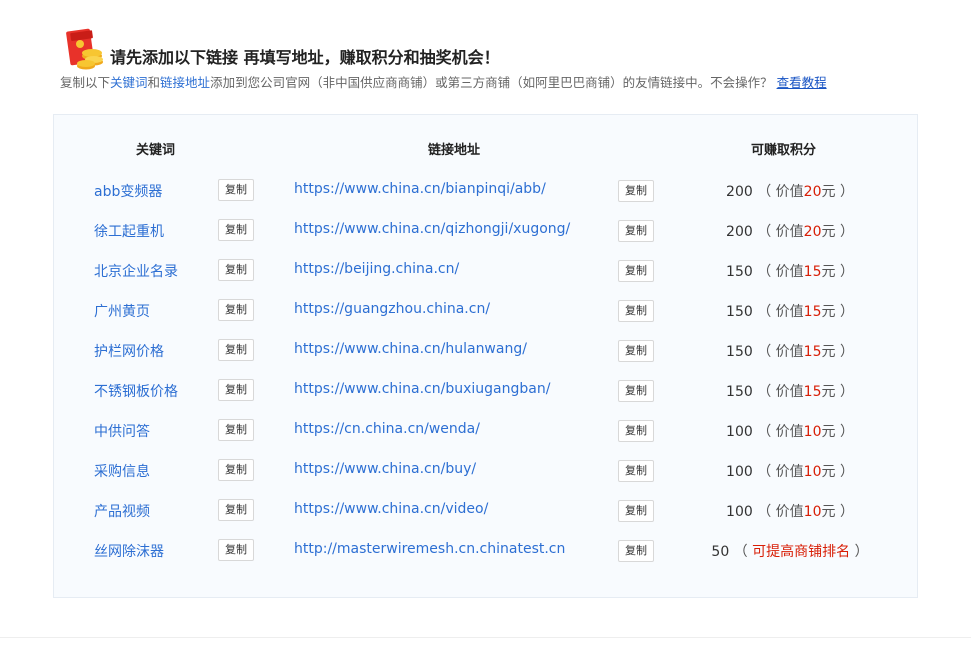 The width and height of the screenshot is (971, 648). I want to click on url-link: https://www.china.cn/hulanwang/, so click(410, 349).